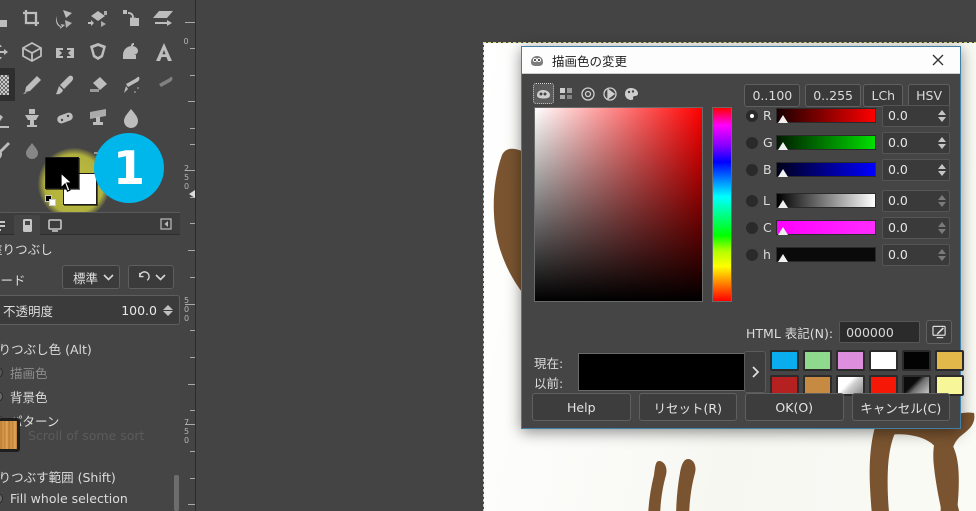 This screenshot has width=976, height=511. Describe the element at coordinates (916, 142) in the screenshot. I see `channel-spinner-g: 0.0` at that location.